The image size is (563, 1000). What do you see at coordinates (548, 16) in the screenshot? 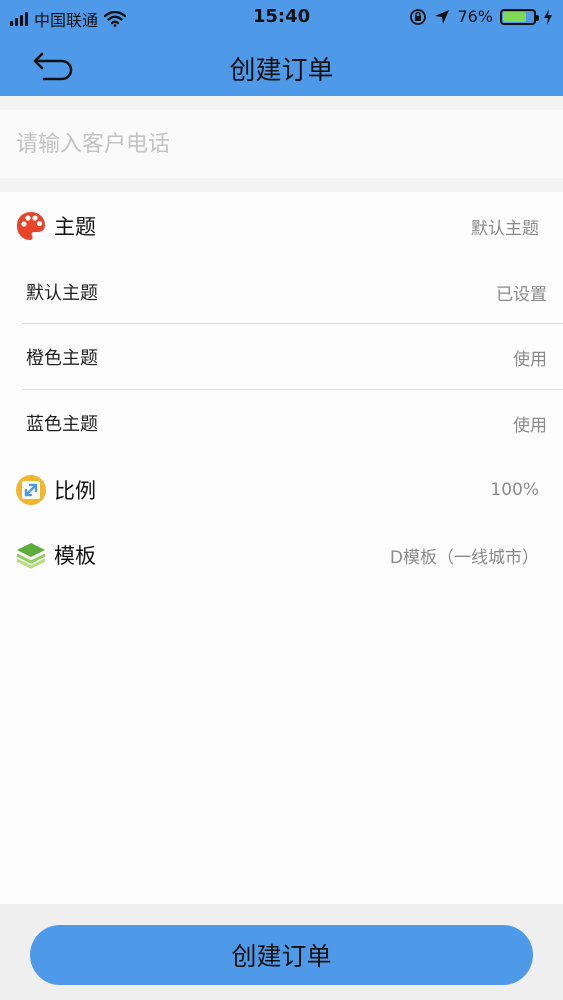
I see `charging-icon` at bounding box center [548, 16].